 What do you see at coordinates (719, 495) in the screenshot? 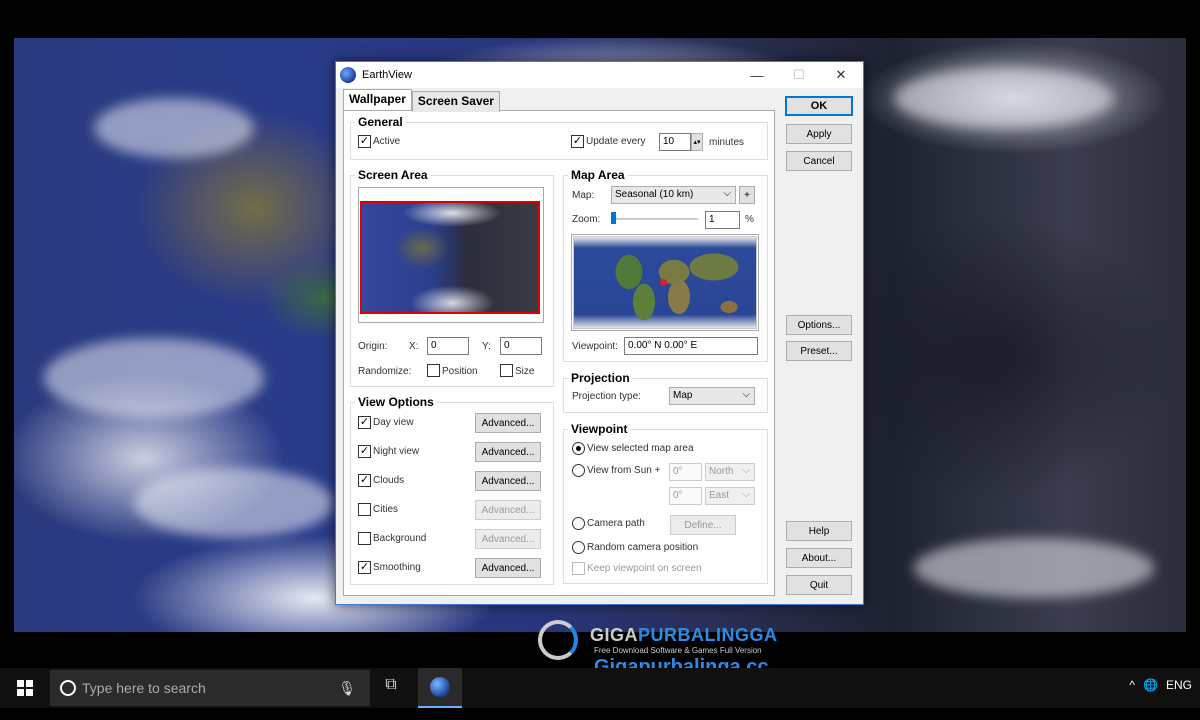
I see `sun-direction-2-value: East` at bounding box center [719, 495].